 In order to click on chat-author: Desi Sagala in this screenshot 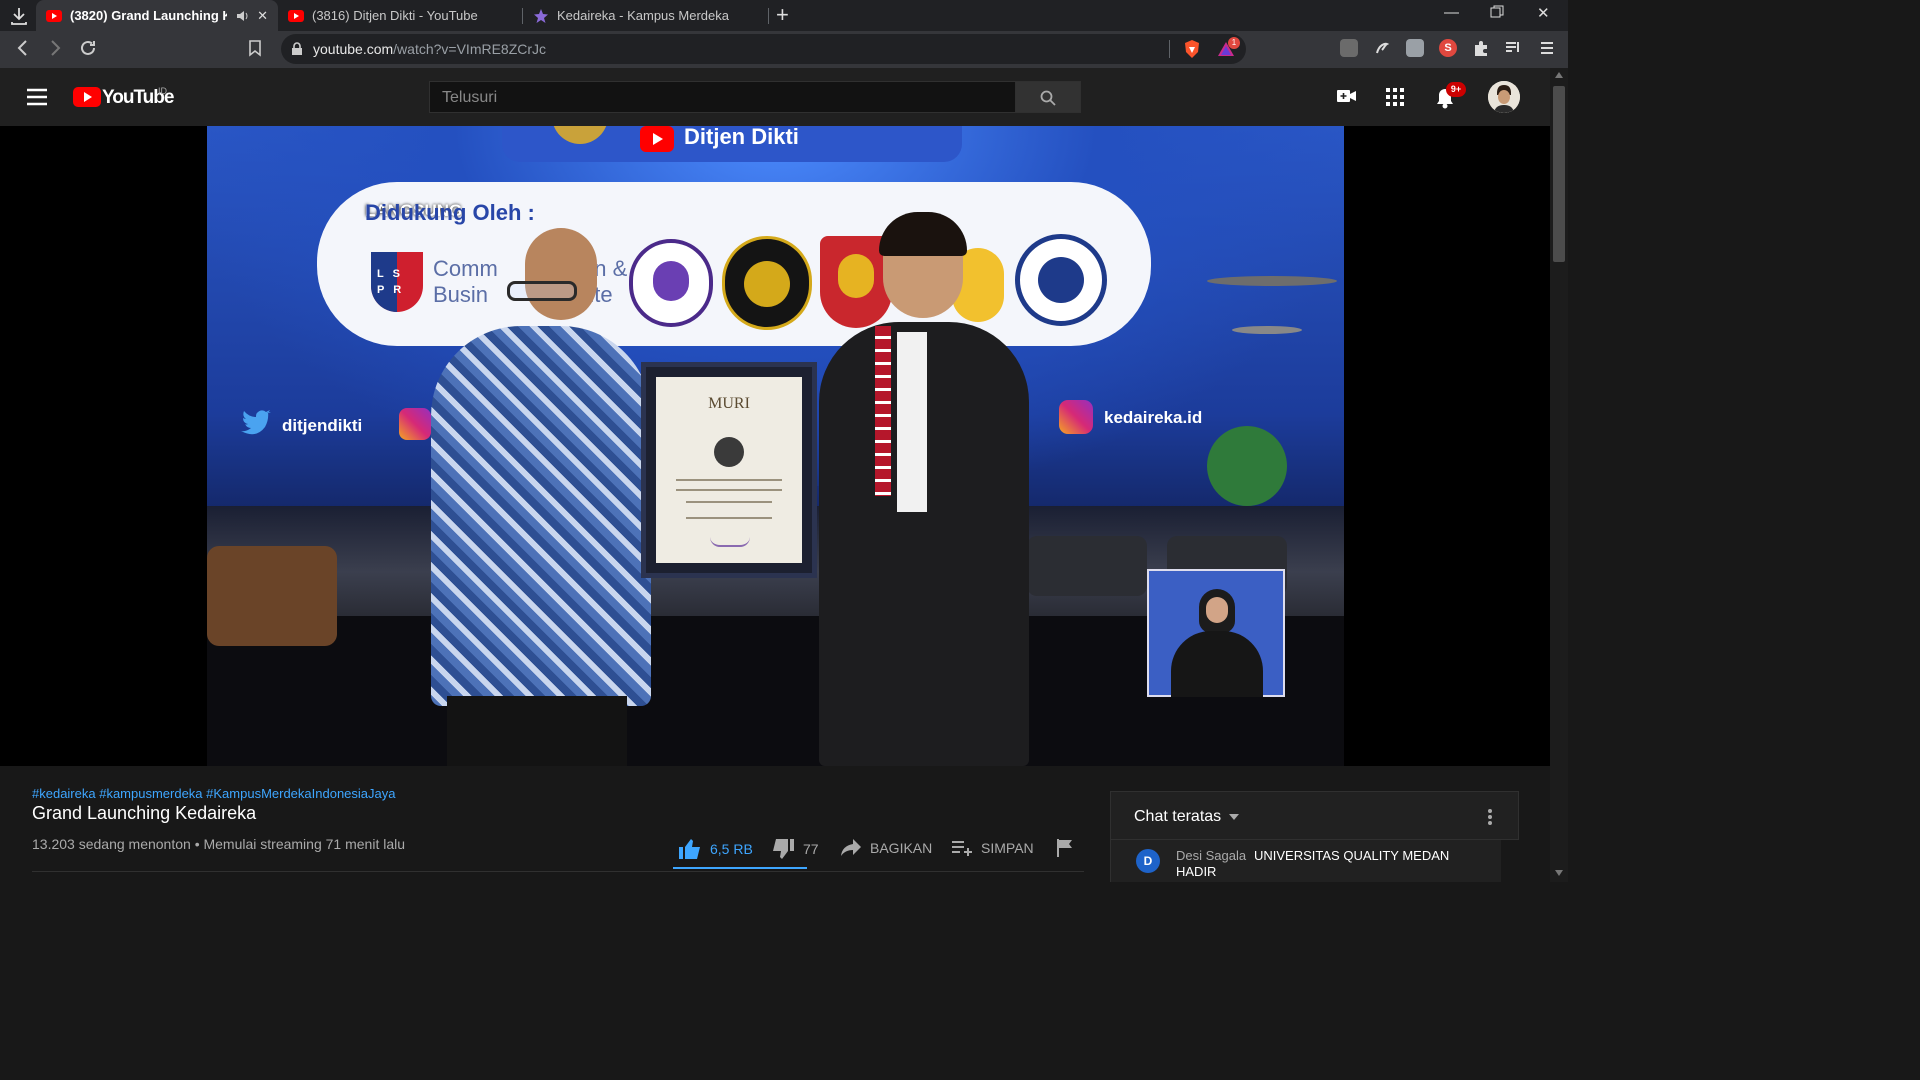, I will do `click(1211, 855)`.